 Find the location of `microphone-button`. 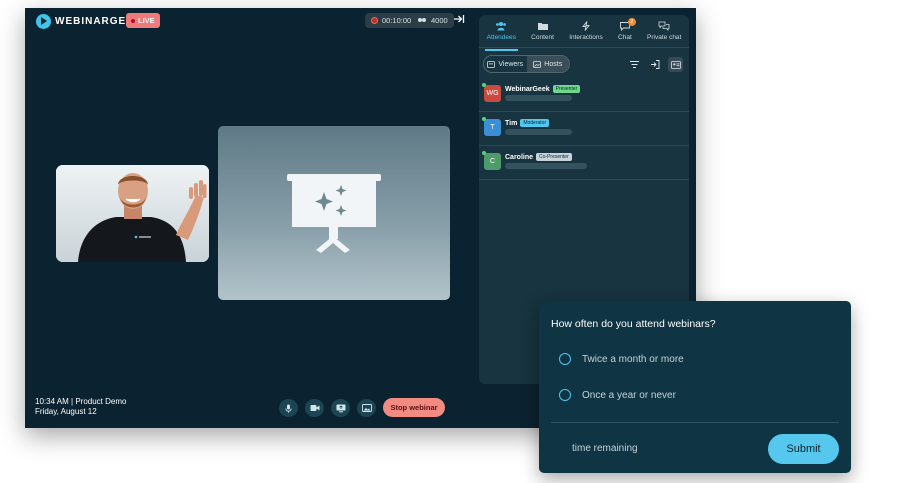

microphone-button is located at coordinates (288, 408).